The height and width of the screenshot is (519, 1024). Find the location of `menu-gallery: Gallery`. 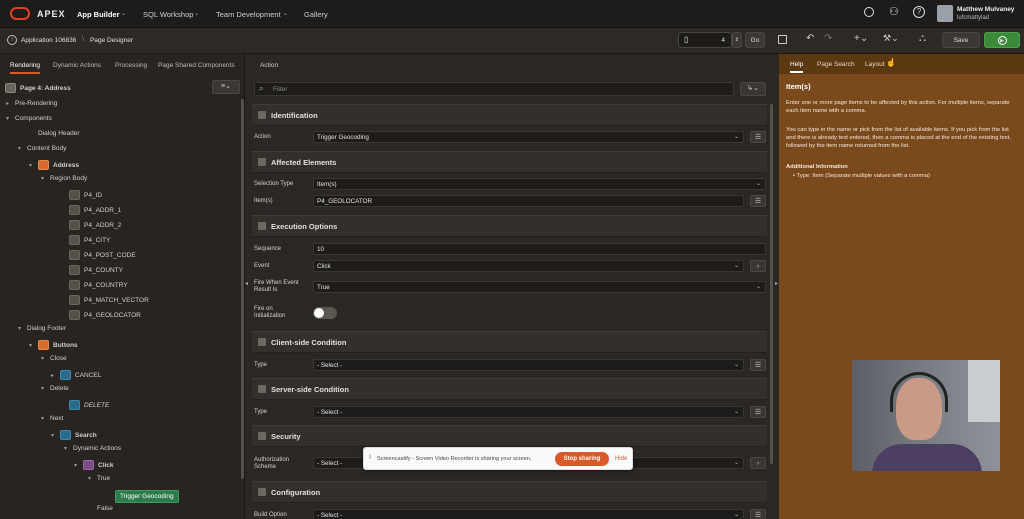

menu-gallery: Gallery is located at coordinates (316, 14).